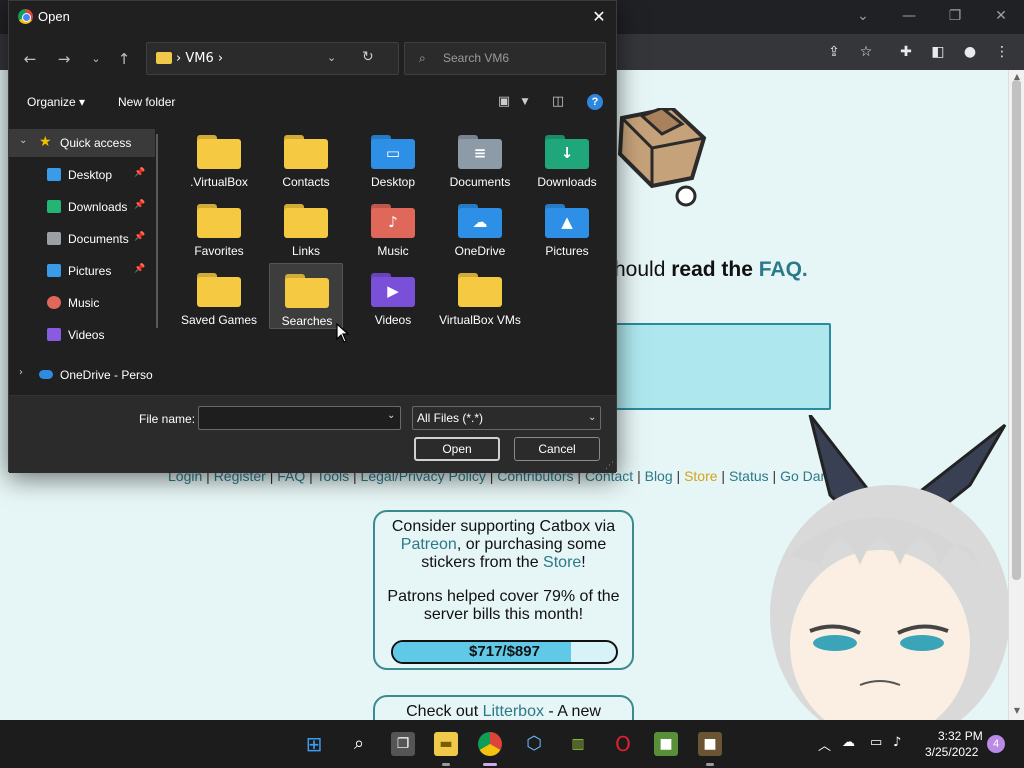  I want to click on profile-icon: ●, so click(970, 52).